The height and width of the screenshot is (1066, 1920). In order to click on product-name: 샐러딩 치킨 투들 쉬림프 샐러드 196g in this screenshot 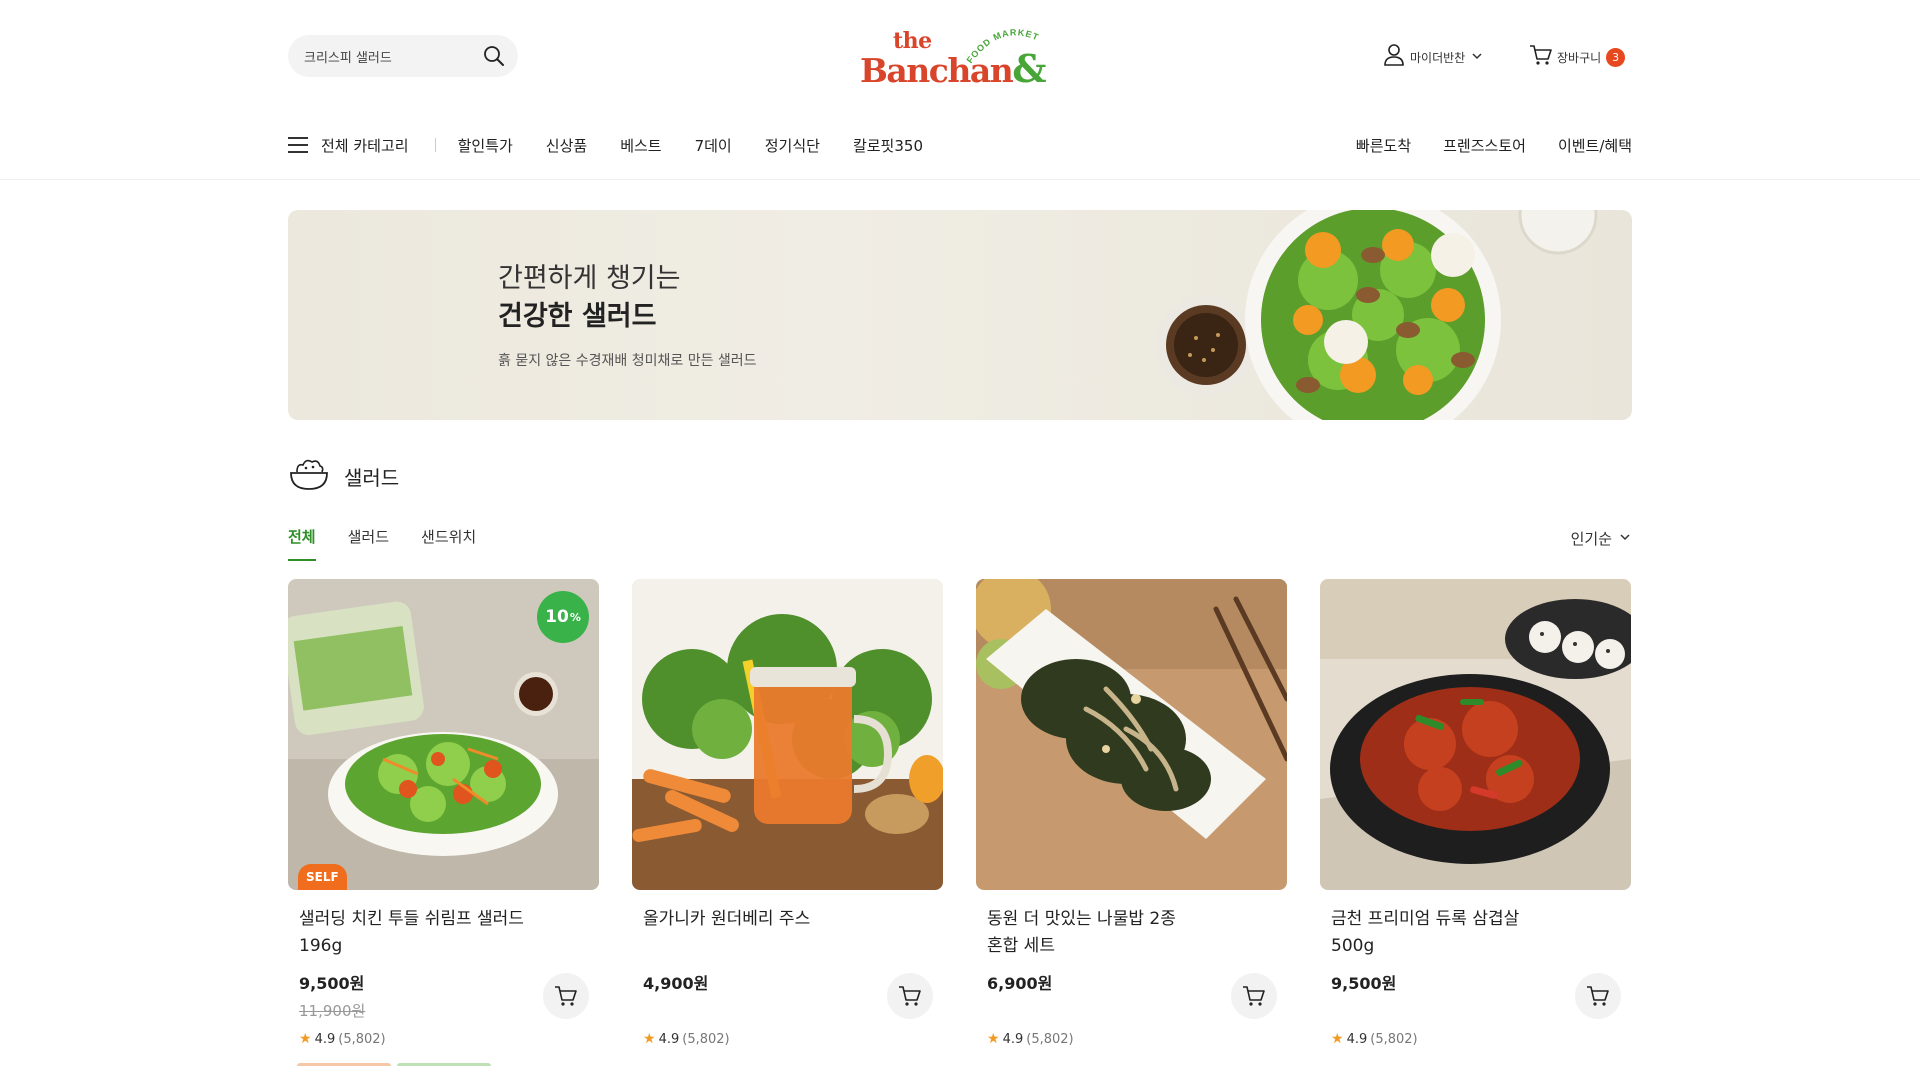, I will do `click(443, 933)`.